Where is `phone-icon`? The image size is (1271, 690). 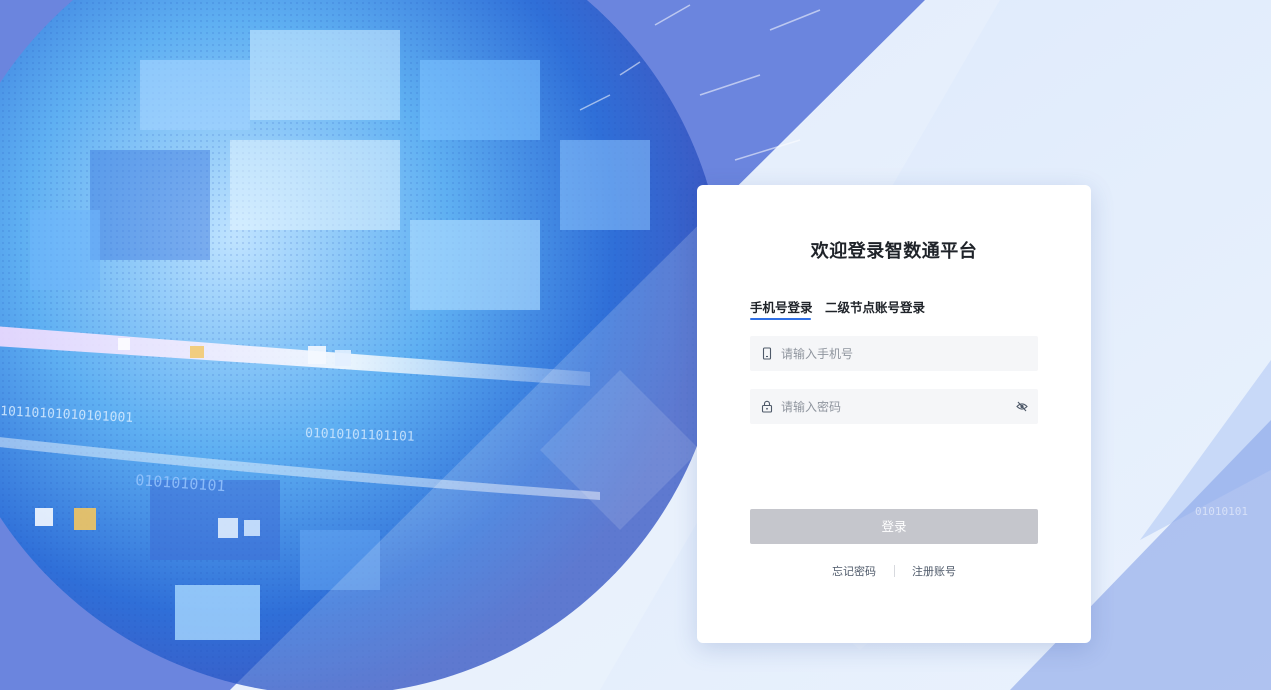
phone-icon is located at coordinates (767, 353).